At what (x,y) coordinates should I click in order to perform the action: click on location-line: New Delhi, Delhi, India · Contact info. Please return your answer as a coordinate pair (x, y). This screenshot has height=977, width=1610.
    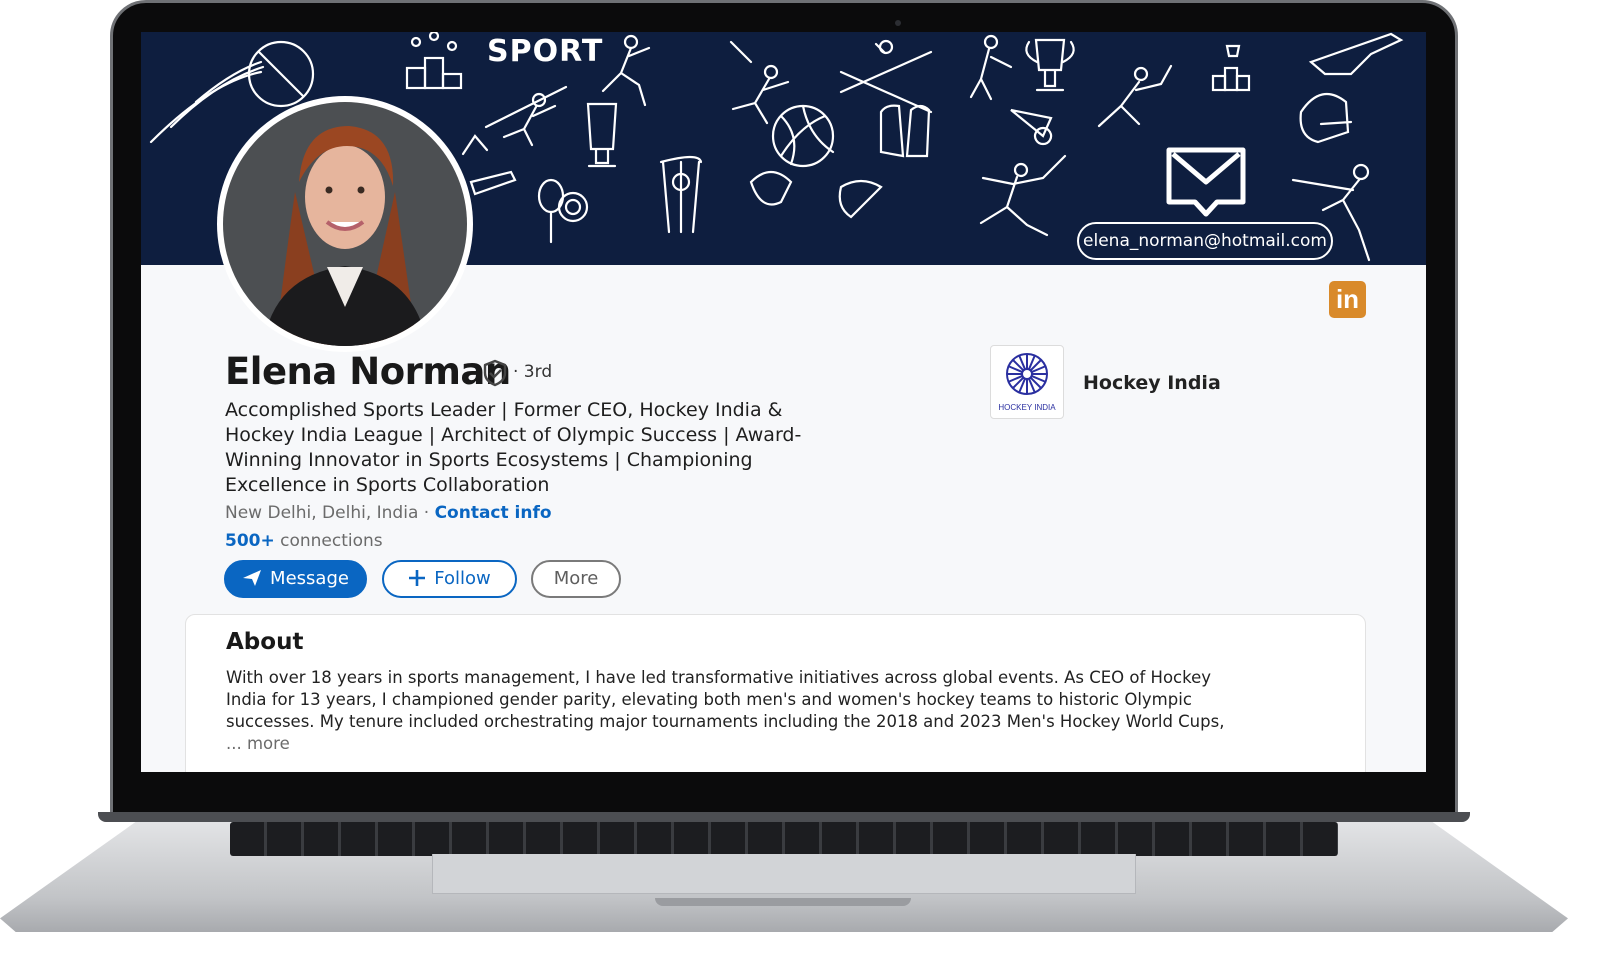
    Looking at the image, I should click on (388, 513).